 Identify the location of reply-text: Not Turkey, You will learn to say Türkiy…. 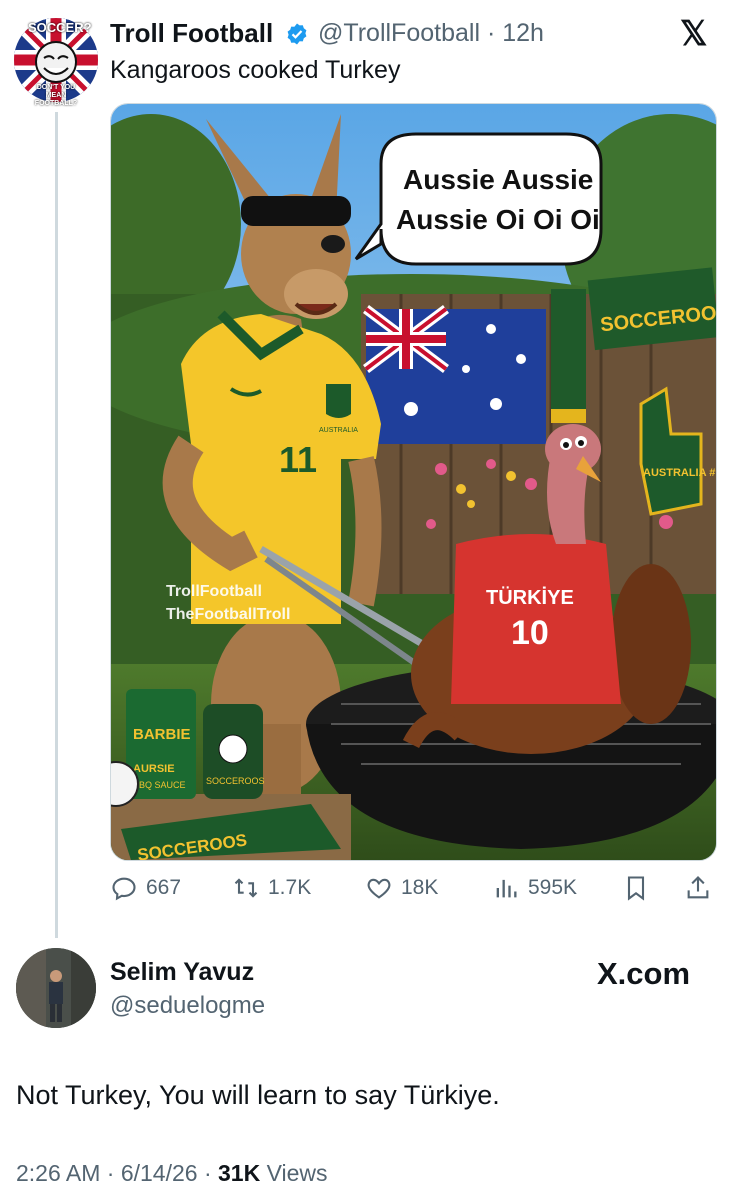
(258, 1095).